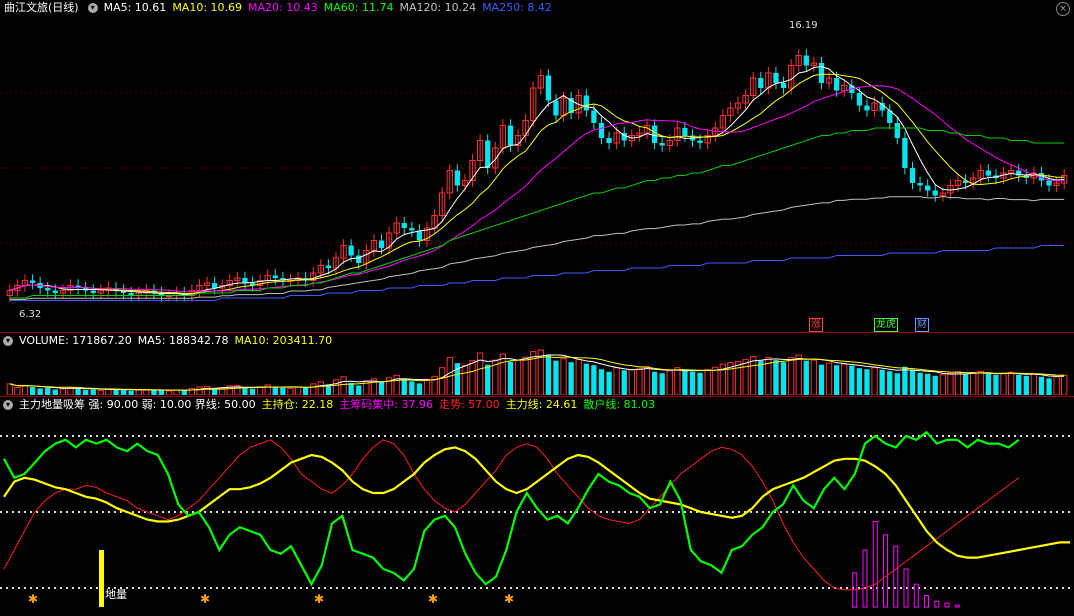  What do you see at coordinates (541, 404) in the screenshot?
I see `indicator-label-4: 主力线: 24.61` at bounding box center [541, 404].